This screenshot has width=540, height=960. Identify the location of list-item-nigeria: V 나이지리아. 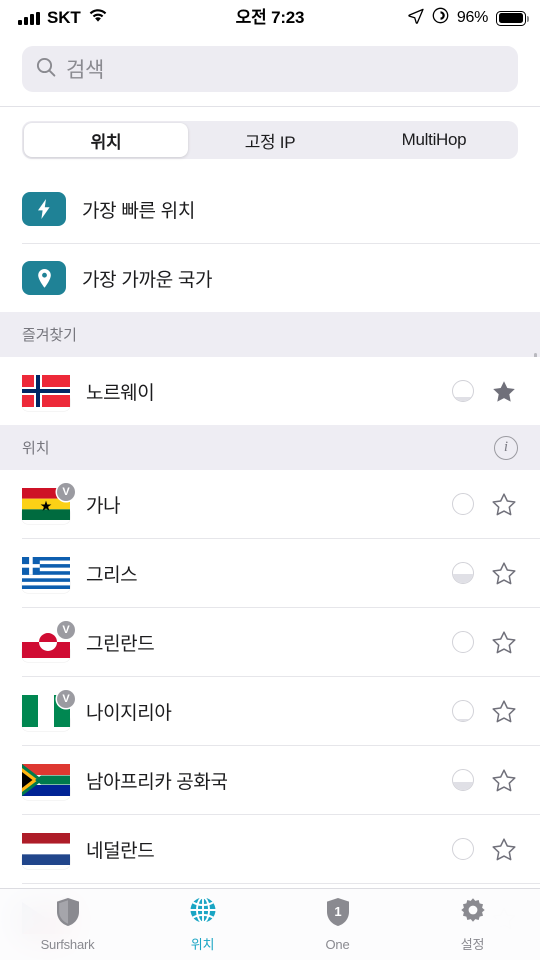
(270, 711).